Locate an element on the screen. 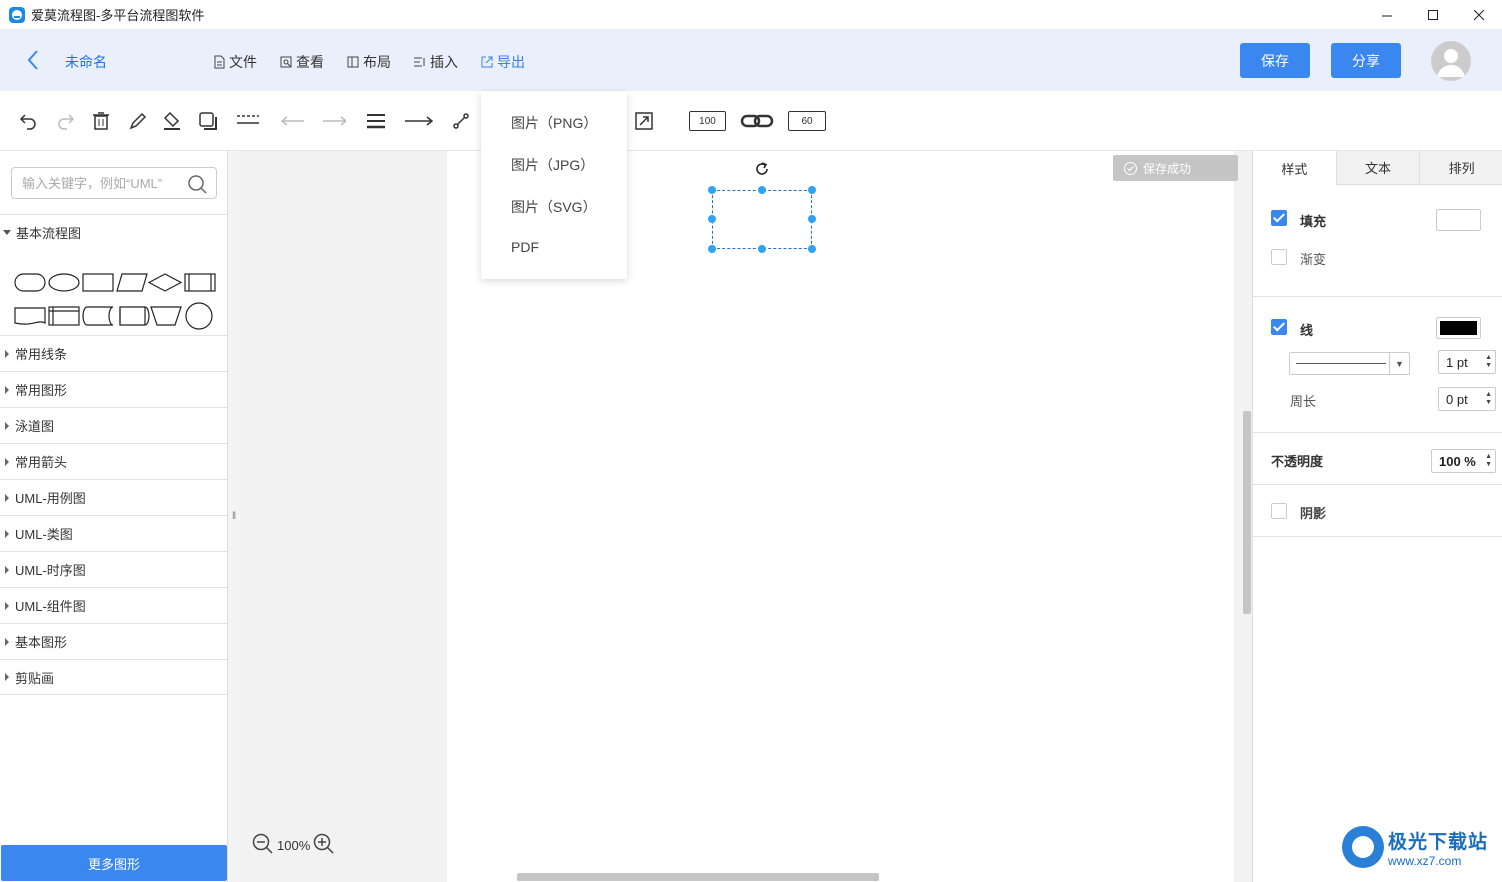 Image resolution: width=1502 pixels, height=882 pixels. search-input is located at coordinates (107, 183).